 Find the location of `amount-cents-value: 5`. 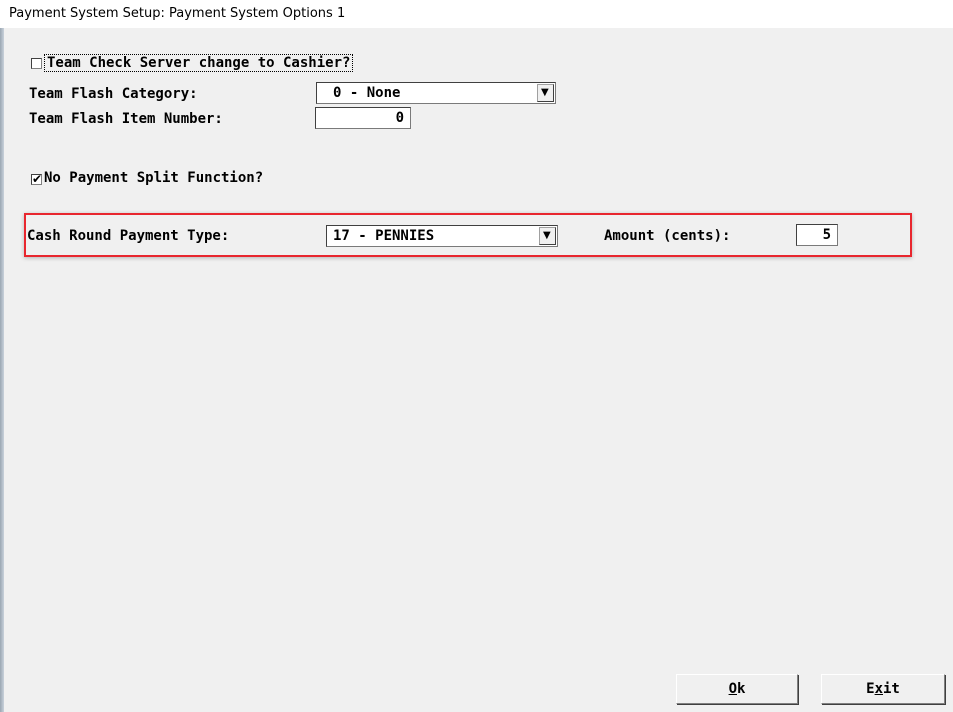

amount-cents-value: 5 is located at coordinates (826, 235).